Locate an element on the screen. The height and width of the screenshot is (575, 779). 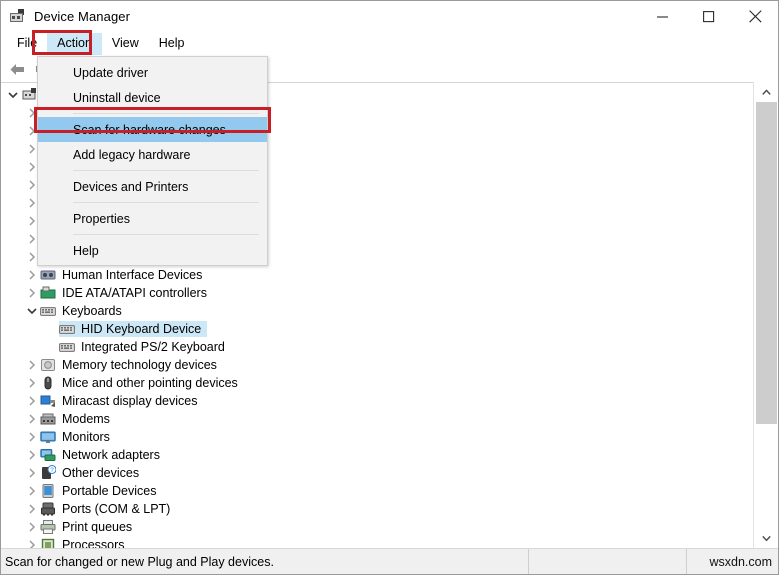
vertical-scrollbar is located at coordinates (765, 315).